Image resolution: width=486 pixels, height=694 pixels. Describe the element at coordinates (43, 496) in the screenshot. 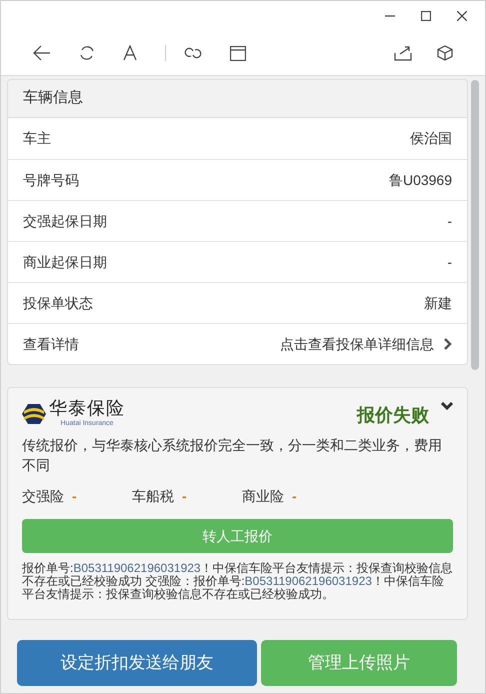

I see `premium-label: 交强险` at that location.